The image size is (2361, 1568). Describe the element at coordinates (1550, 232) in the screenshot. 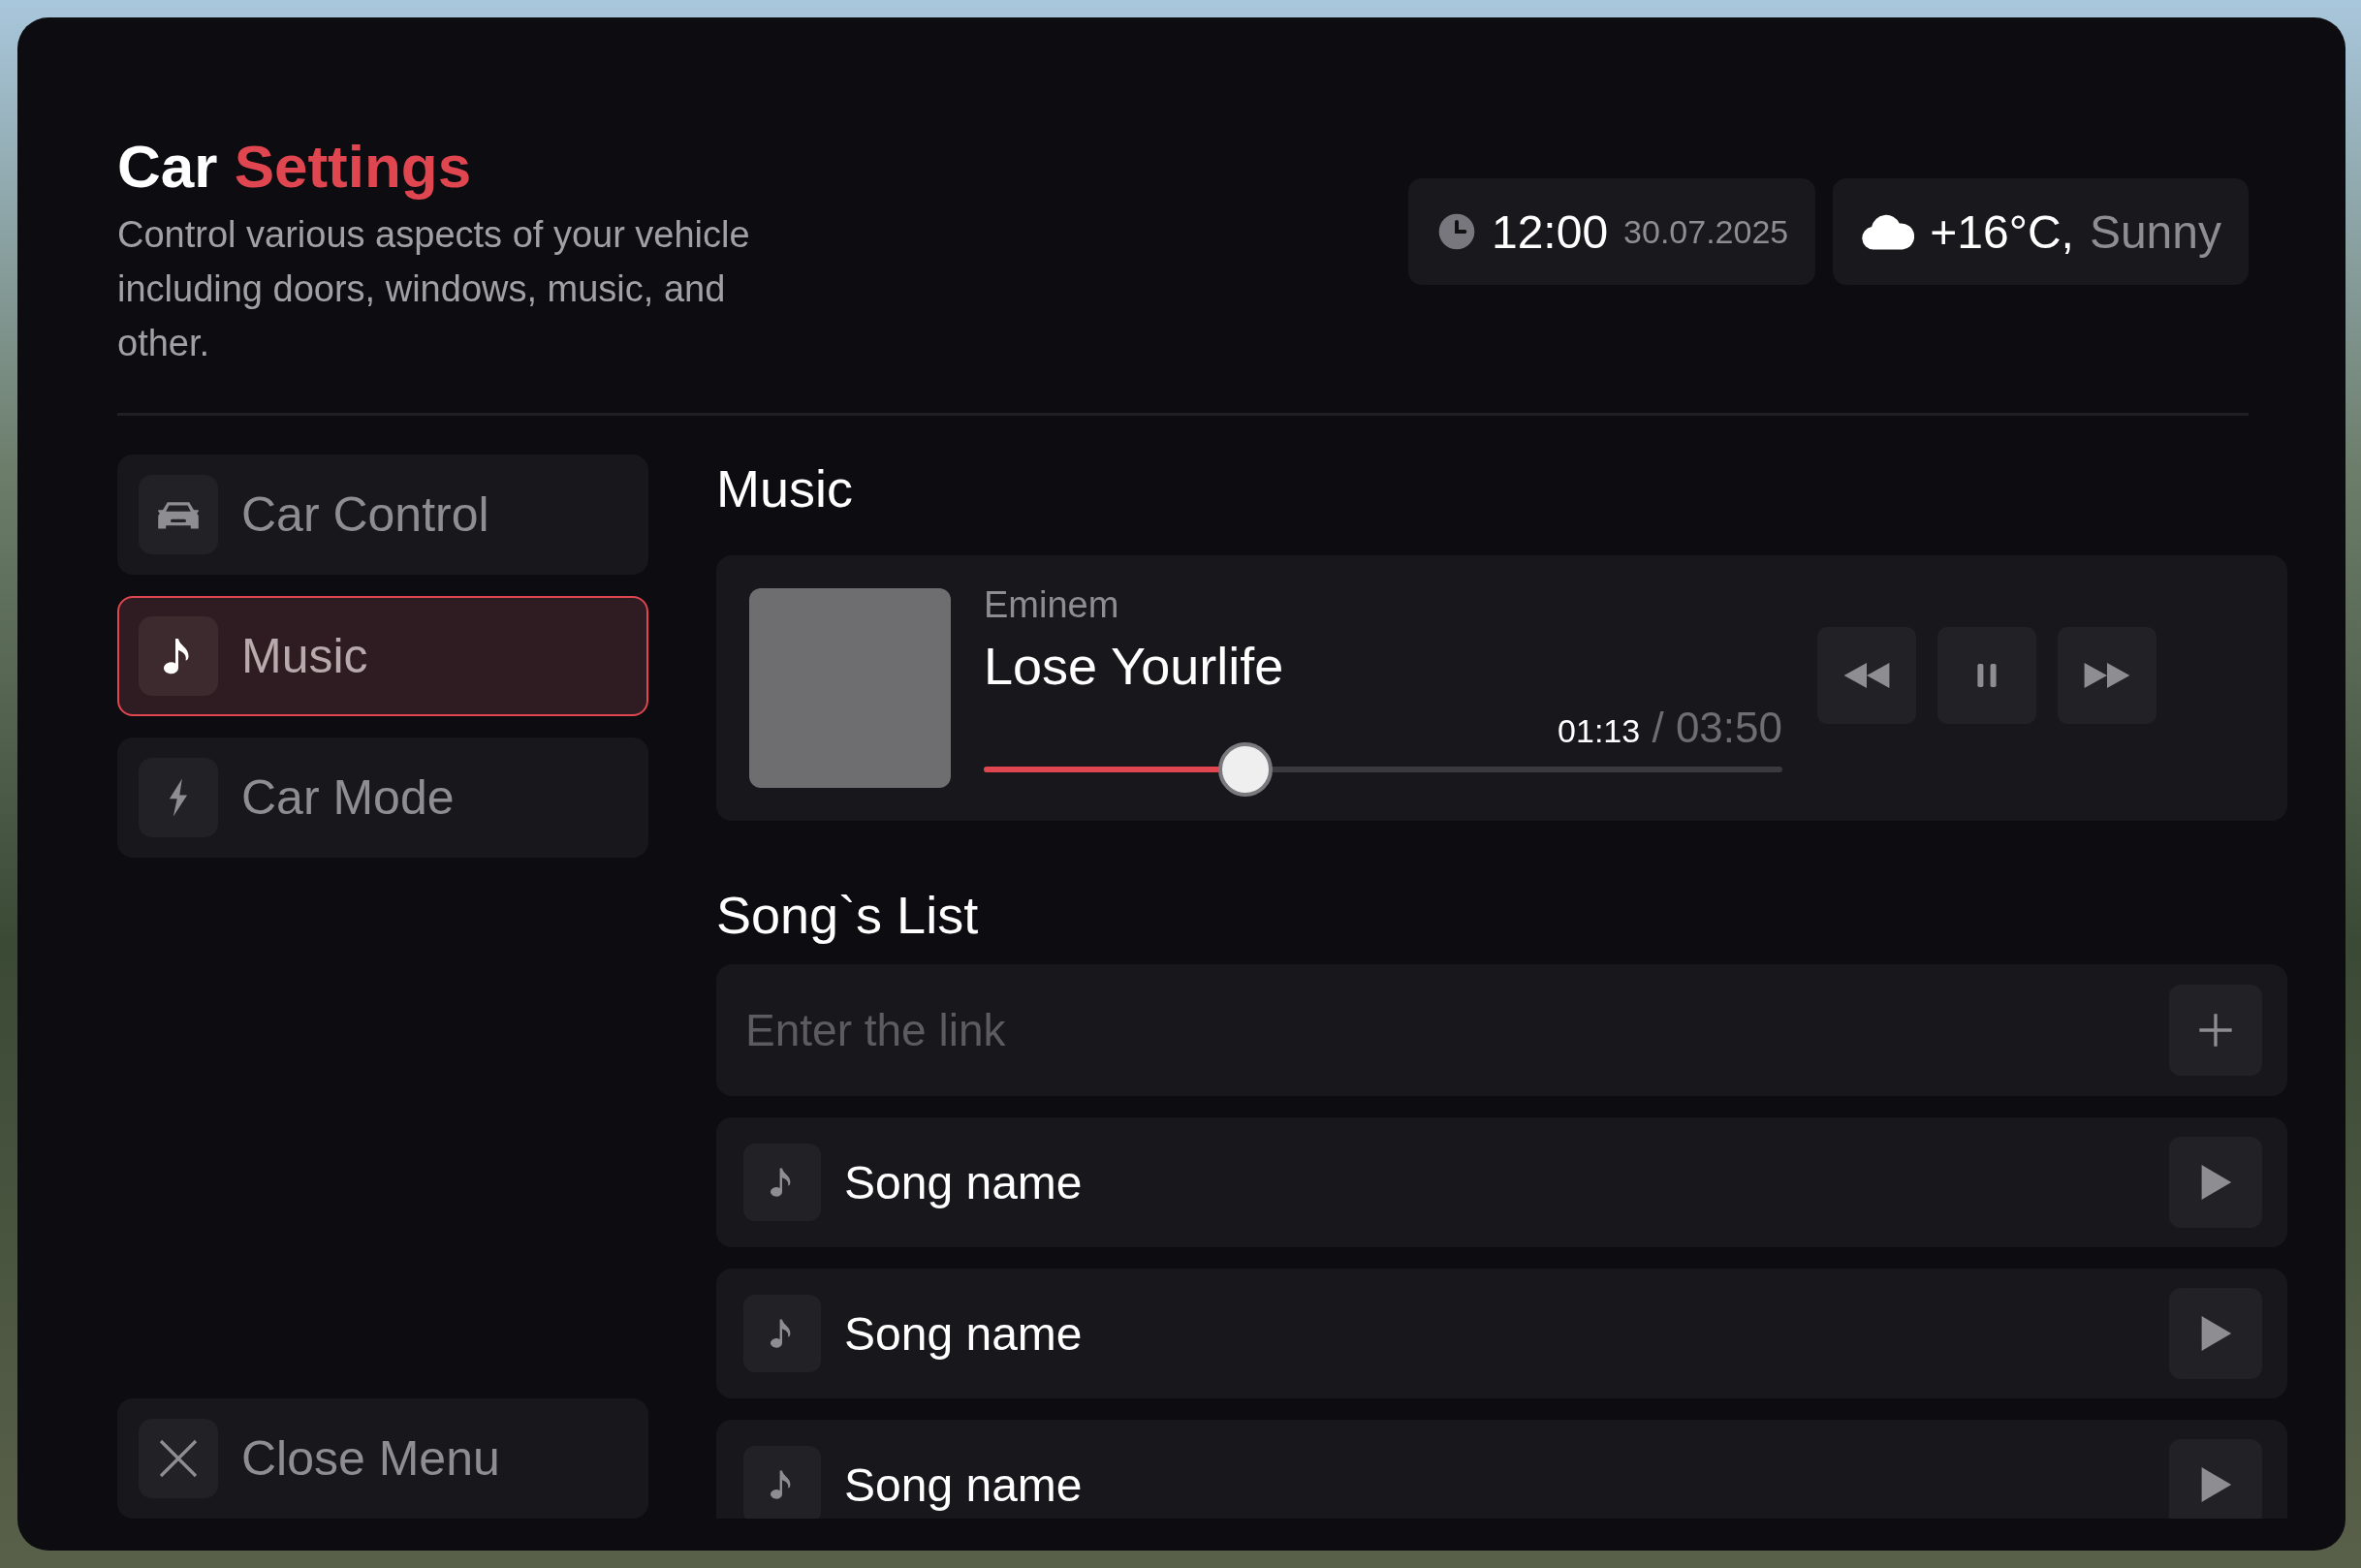

I see `time-text: 12:00` at that location.